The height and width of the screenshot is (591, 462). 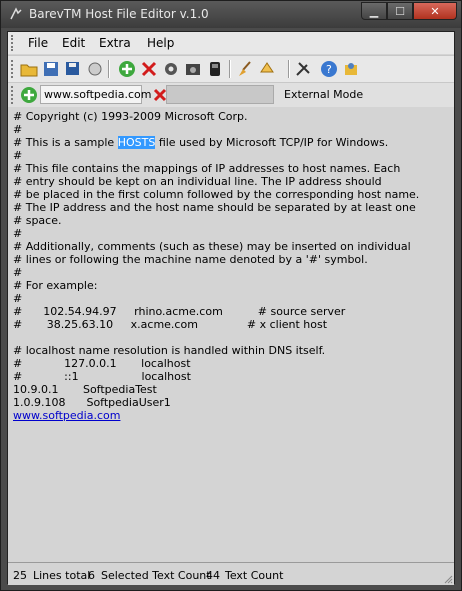 What do you see at coordinates (102, 376) in the screenshot?
I see `text-line: # ::1 localhost` at bounding box center [102, 376].